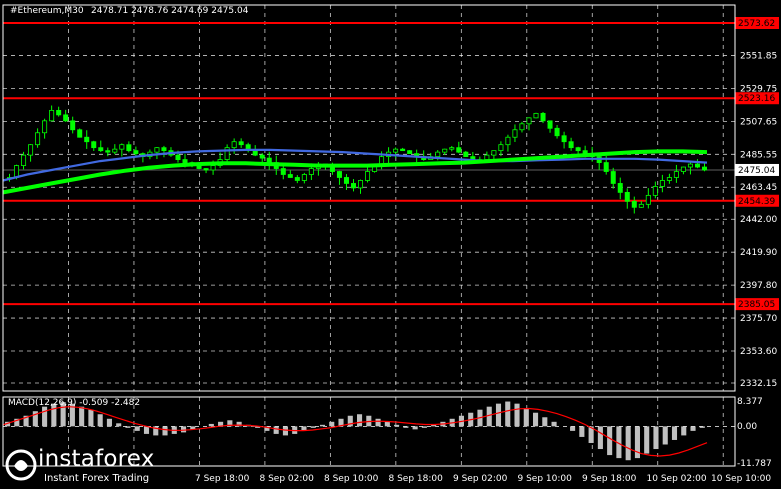  What do you see at coordinates (756, 24) in the screenshot?
I see `level-label: 2573.62` at bounding box center [756, 24].